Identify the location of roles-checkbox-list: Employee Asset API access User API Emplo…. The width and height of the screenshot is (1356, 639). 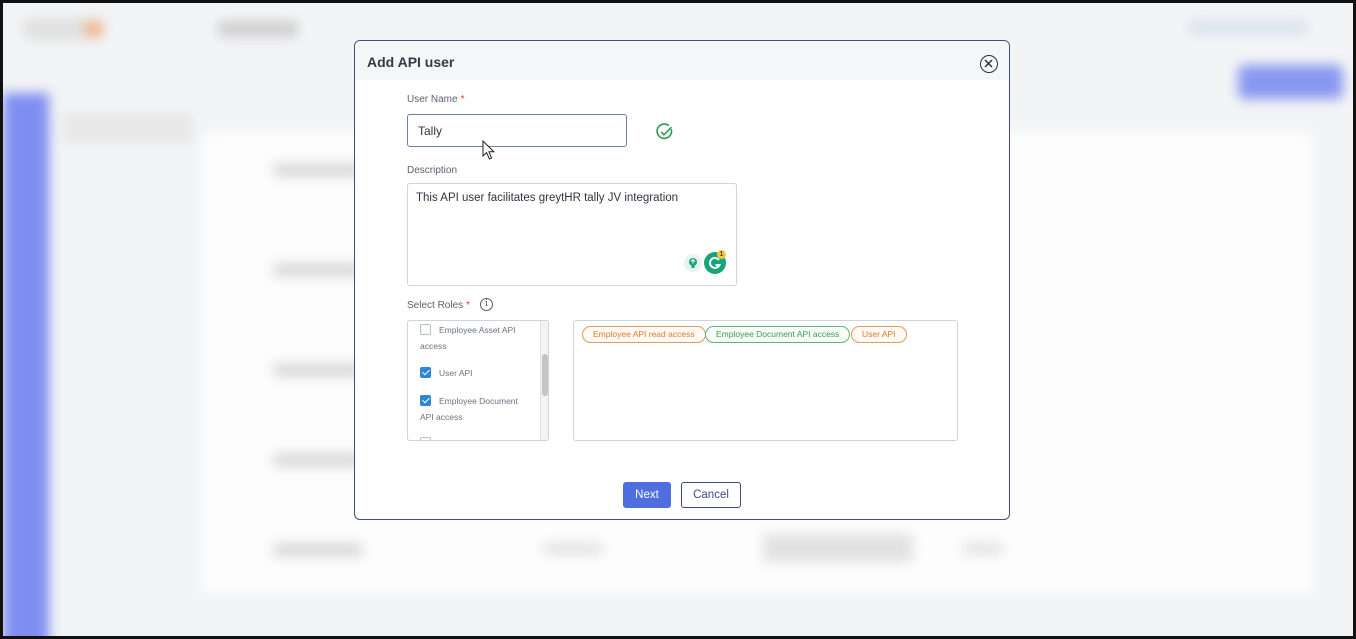
(478, 380).